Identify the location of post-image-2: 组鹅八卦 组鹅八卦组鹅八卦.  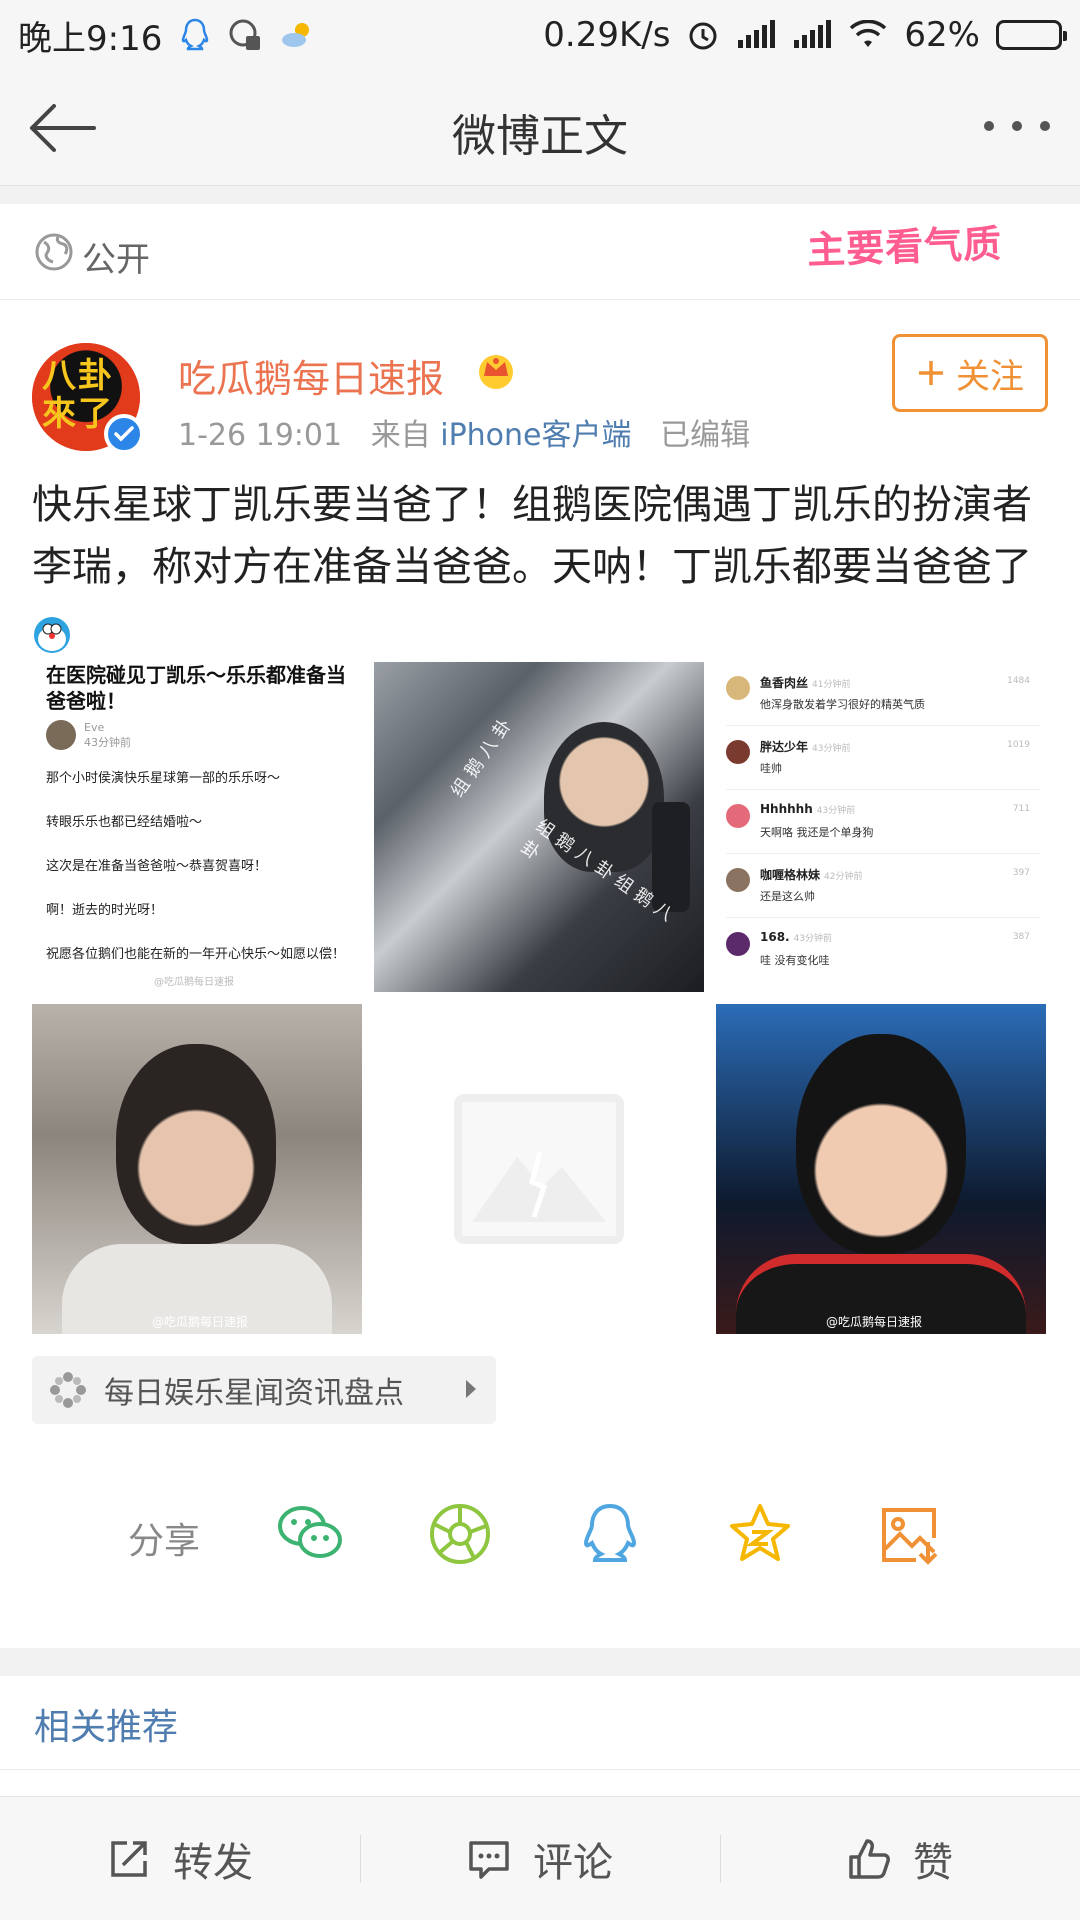
(539, 827).